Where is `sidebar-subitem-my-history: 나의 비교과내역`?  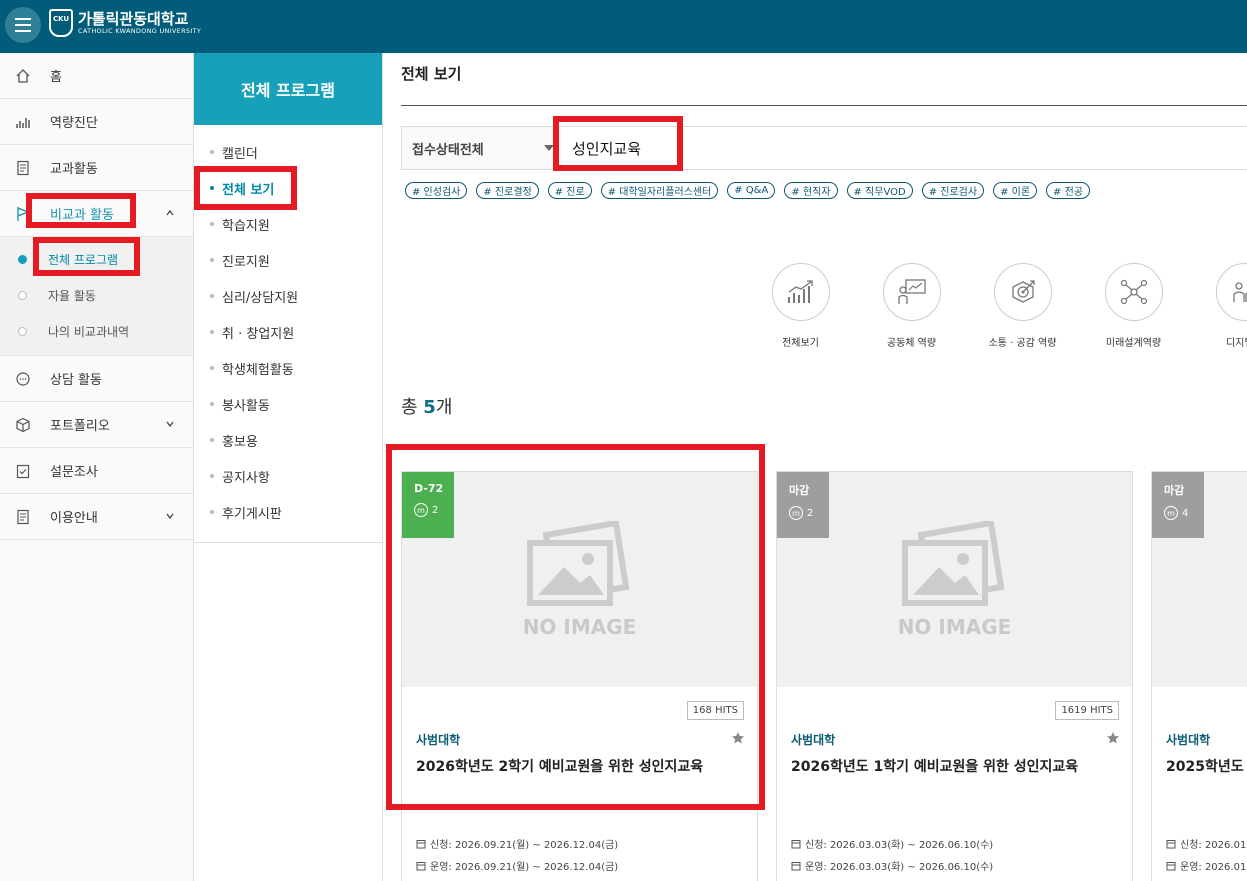
sidebar-subitem-my-history: 나의 비교과내역 is located at coordinates (96, 331).